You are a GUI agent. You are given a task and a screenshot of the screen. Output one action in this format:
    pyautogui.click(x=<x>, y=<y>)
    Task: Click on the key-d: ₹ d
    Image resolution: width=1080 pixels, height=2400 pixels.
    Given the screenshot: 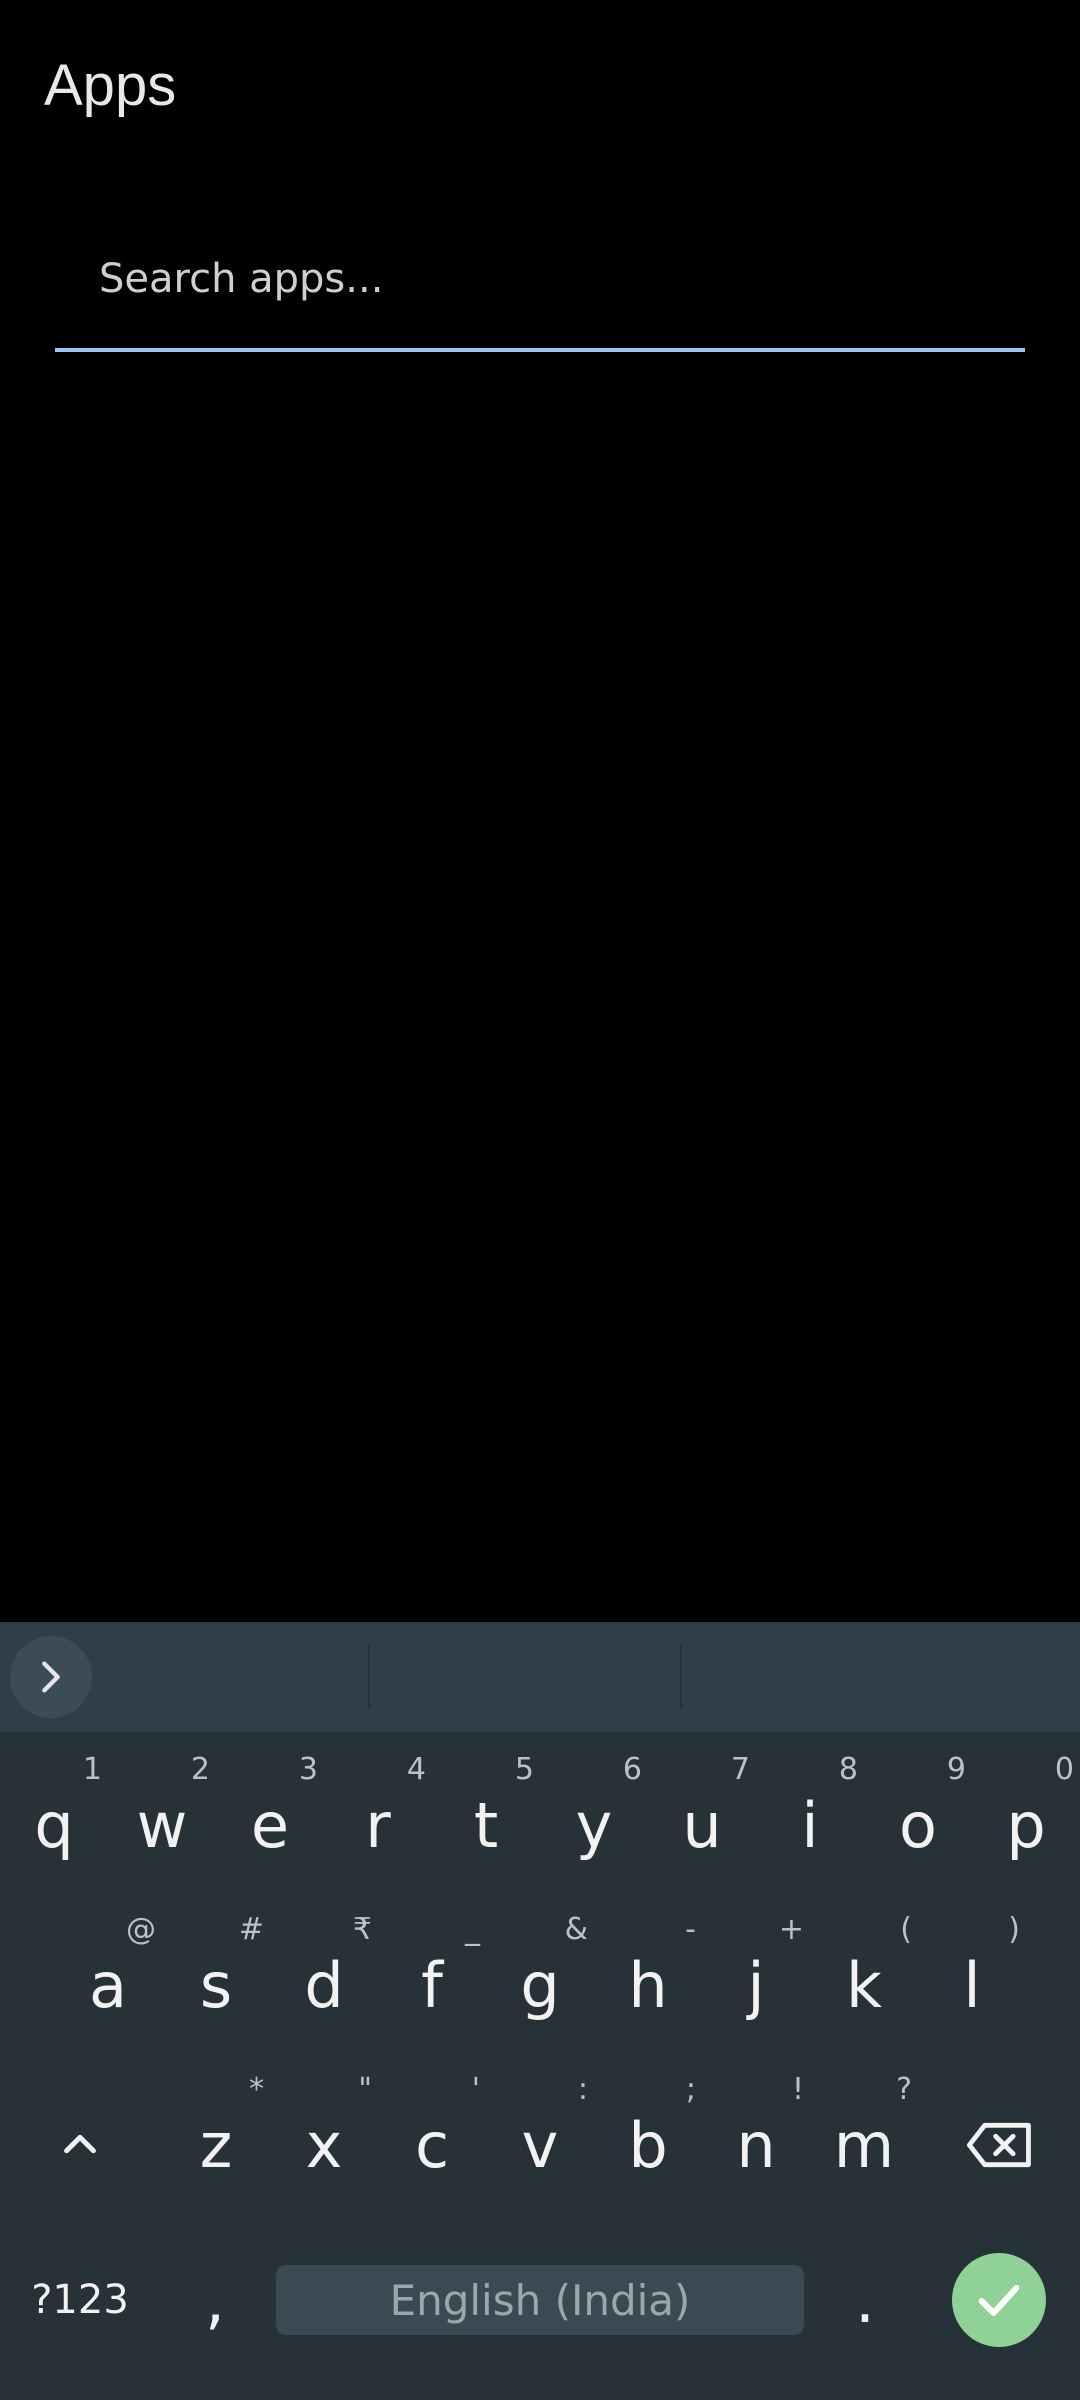 What is the action you would take?
    pyautogui.click(x=324, y=1976)
    